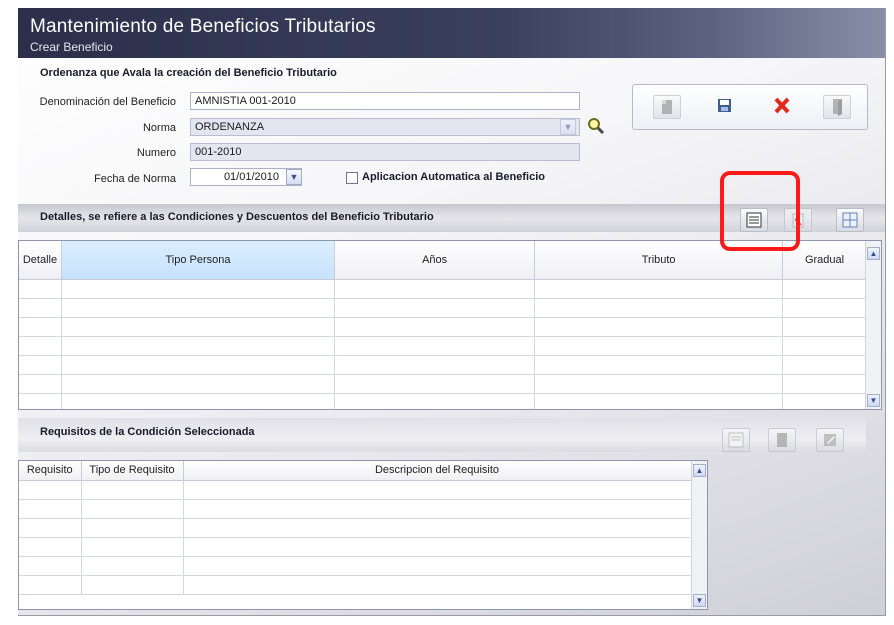  I want to click on requirements-scrollbar: ▲ ▼, so click(699, 535).